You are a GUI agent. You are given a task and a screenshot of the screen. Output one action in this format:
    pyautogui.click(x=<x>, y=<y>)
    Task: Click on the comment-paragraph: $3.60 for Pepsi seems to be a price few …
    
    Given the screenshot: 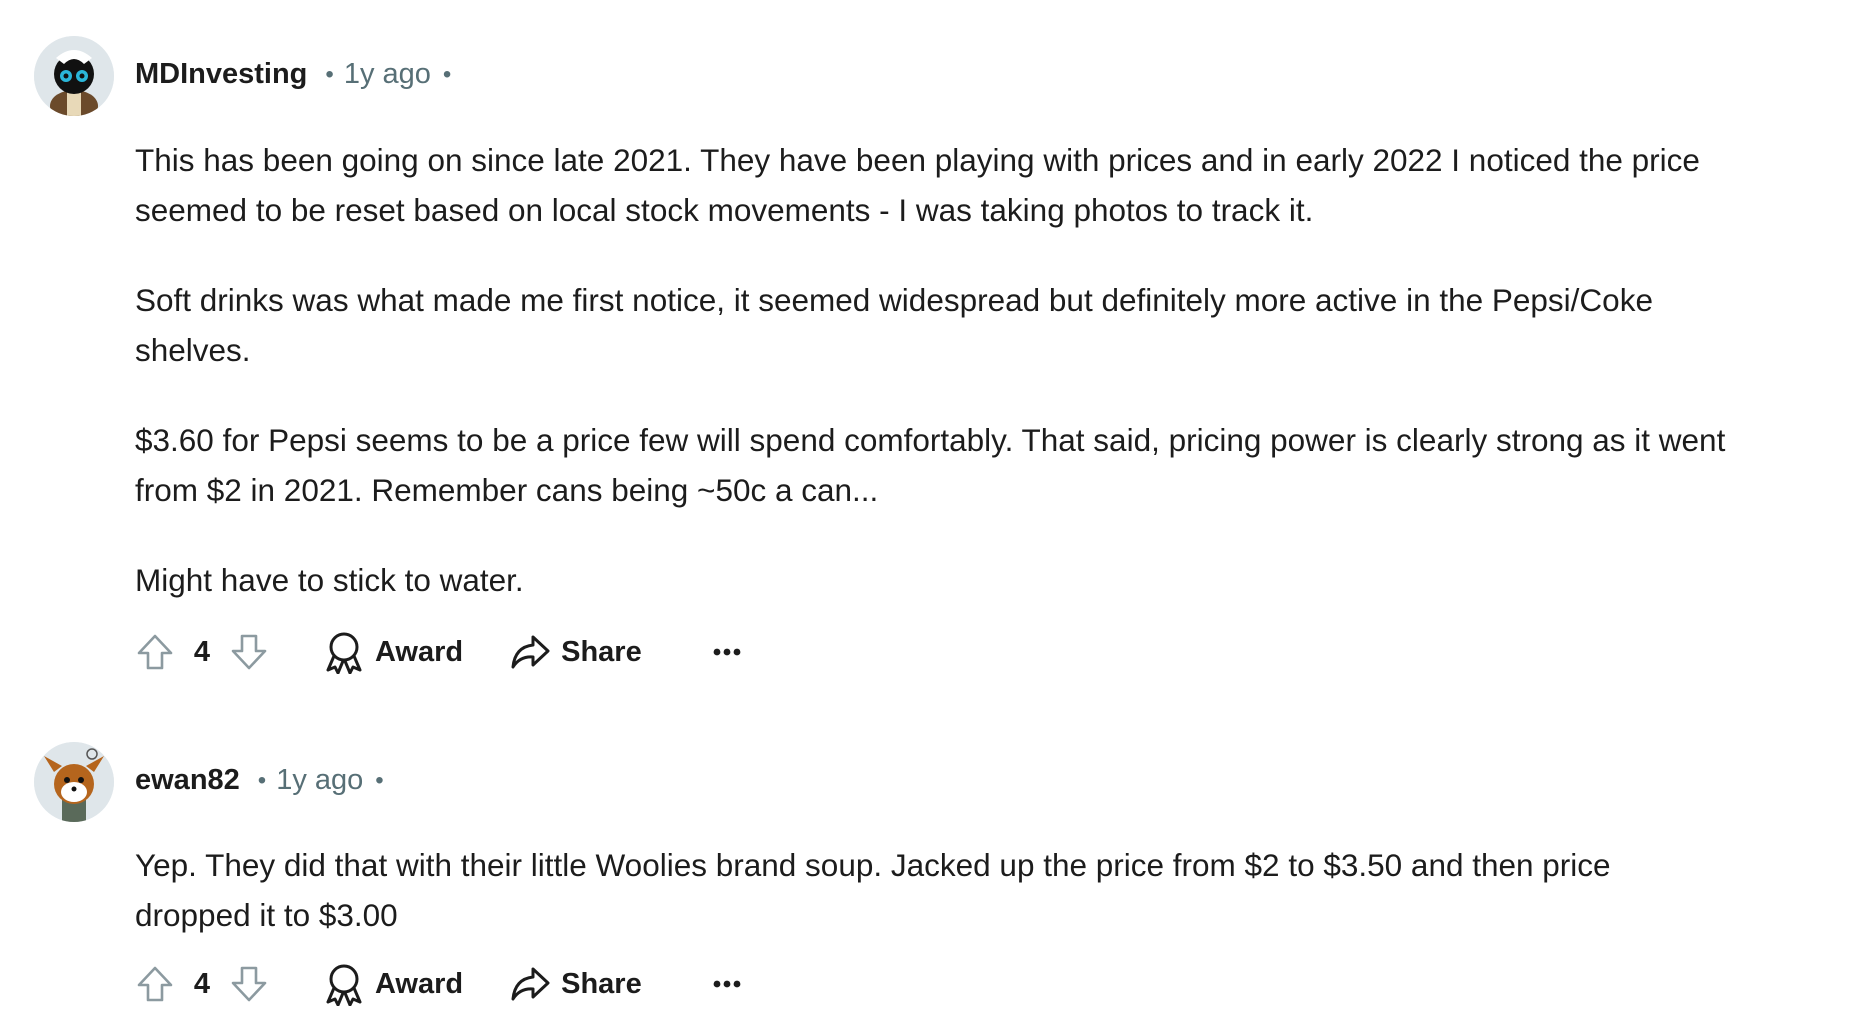 What is the action you would take?
    pyautogui.click(x=1000, y=465)
    